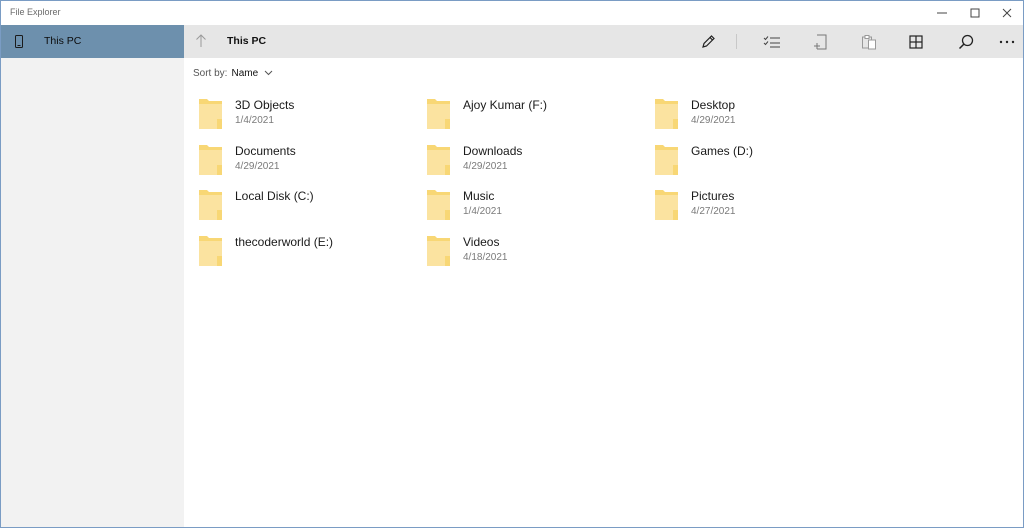 The width and height of the screenshot is (1024, 528). I want to click on rename-button, so click(708, 41).